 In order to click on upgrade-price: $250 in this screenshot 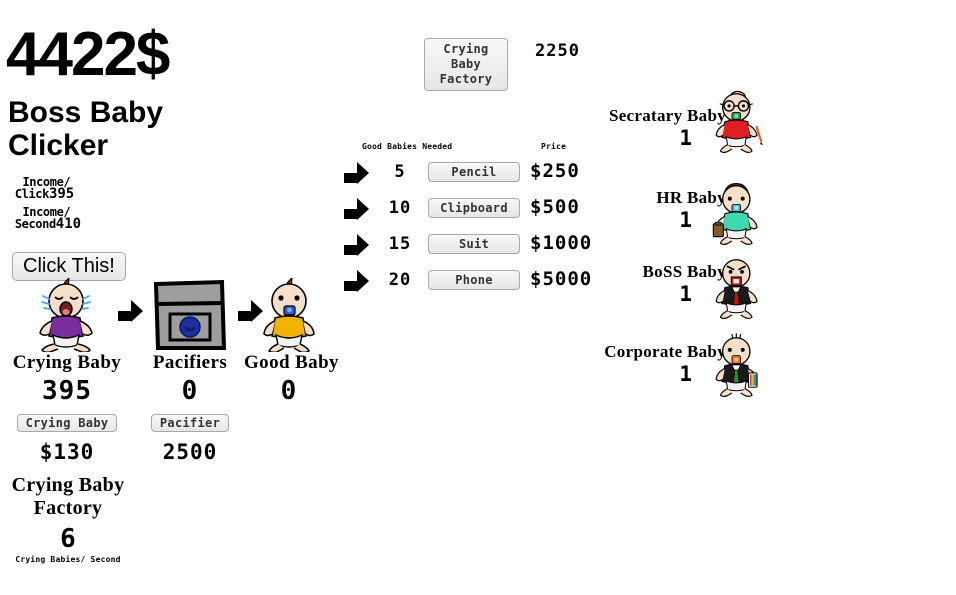, I will do `click(555, 171)`.